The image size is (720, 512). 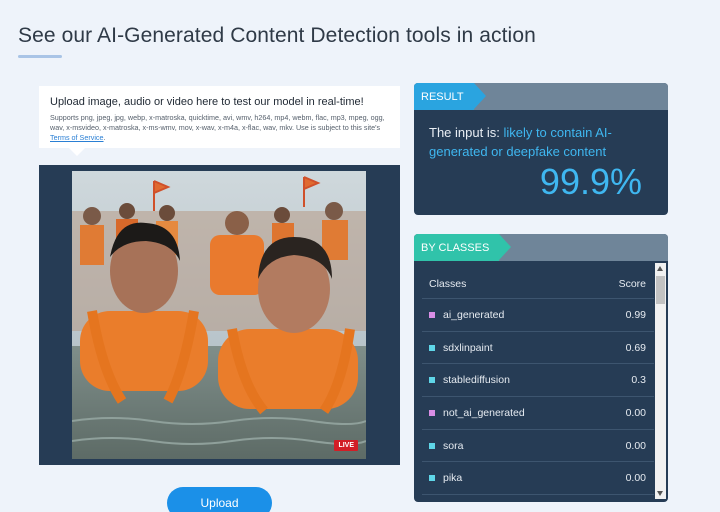 I want to click on scroll-thumb, so click(x=660, y=290).